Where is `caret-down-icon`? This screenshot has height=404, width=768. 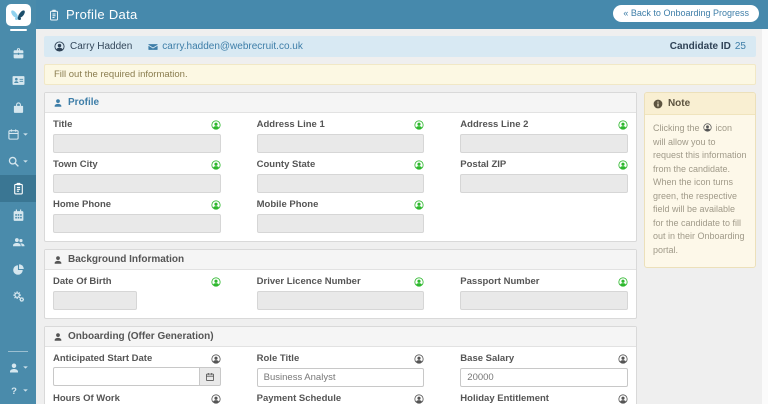
caret-down-icon is located at coordinates (25, 161).